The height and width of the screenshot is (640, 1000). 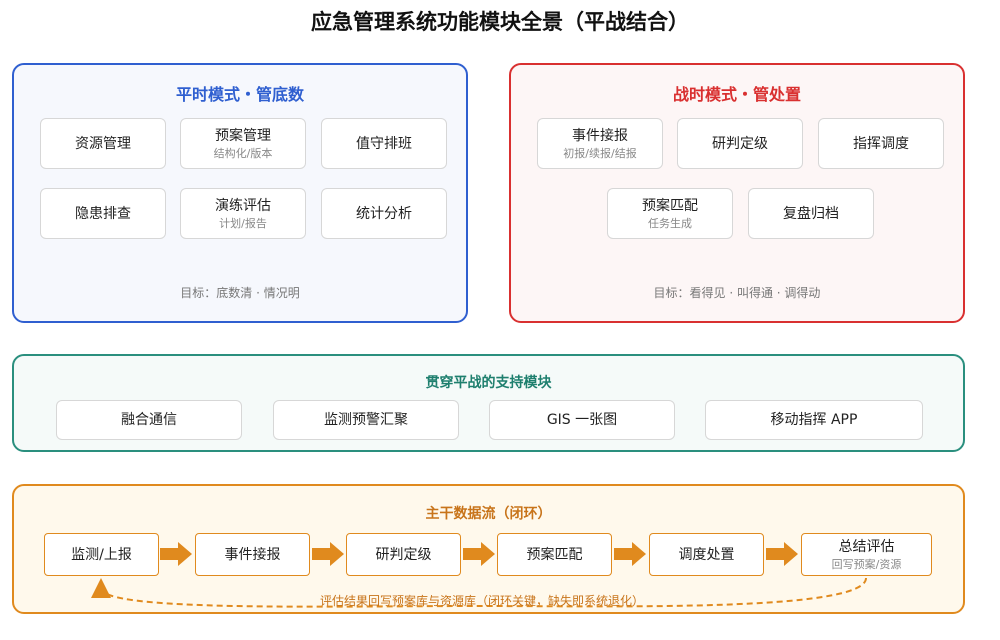 What do you see at coordinates (482, 601) in the screenshot?
I see `feedback-loop-label: 评估结果回写预案库与资源库（闭环关键，缺失即系统退化）` at bounding box center [482, 601].